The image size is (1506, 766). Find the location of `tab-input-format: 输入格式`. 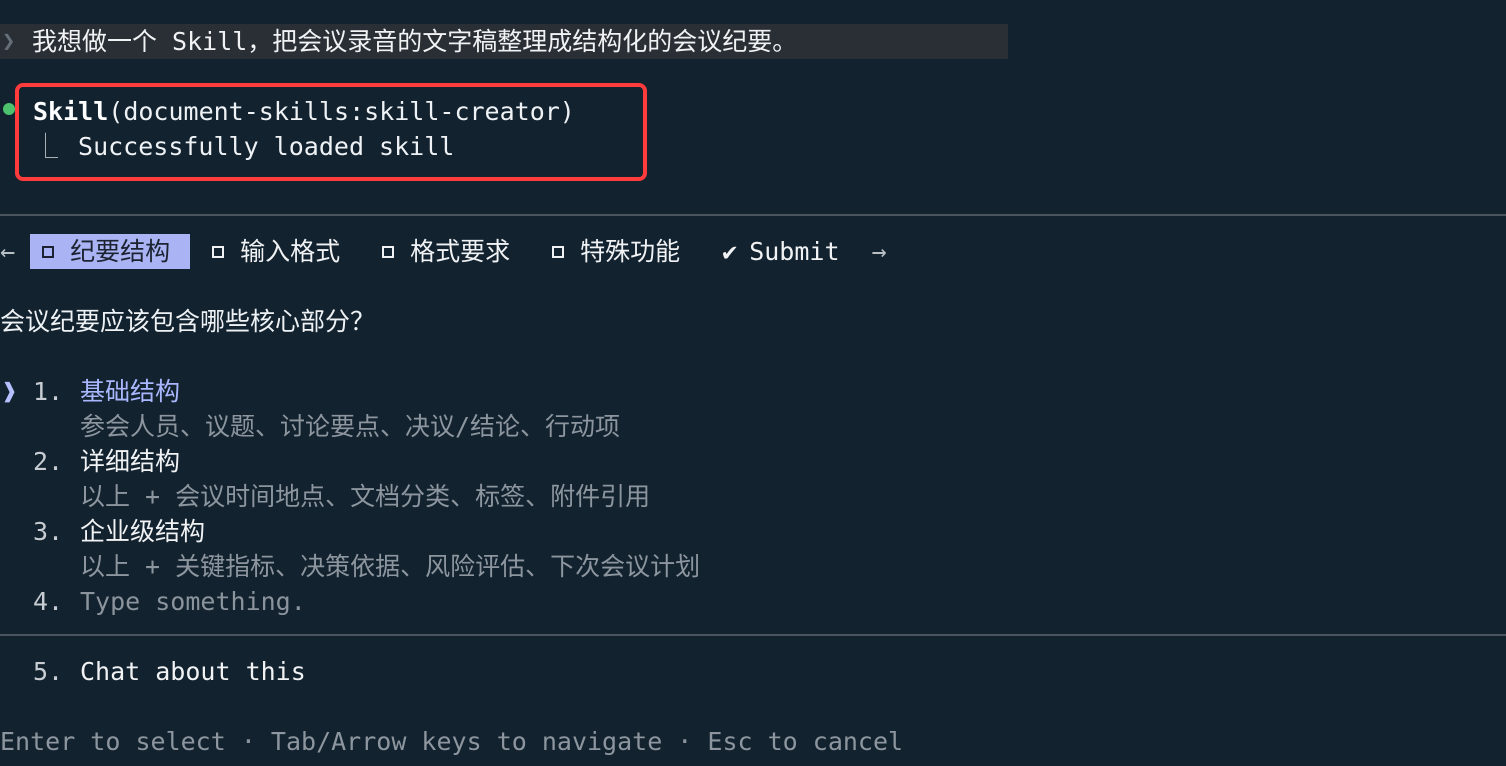

tab-input-format: 输入格式 is located at coordinates (276, 251).